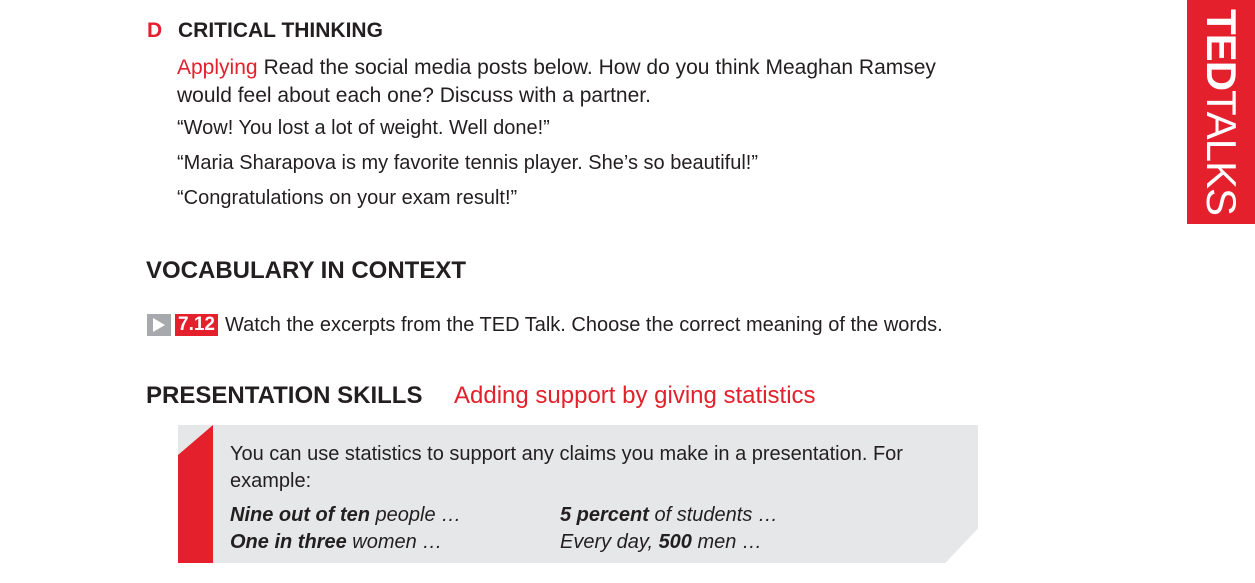 The height and width of the screenshot is (583, 1255). I want to click on play-triangle-icon, so click(159, 325).